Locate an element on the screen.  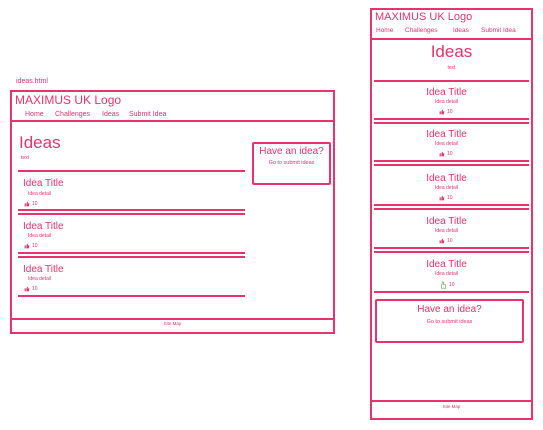
hand-cursor-icon is located at coordinates (444, 285).